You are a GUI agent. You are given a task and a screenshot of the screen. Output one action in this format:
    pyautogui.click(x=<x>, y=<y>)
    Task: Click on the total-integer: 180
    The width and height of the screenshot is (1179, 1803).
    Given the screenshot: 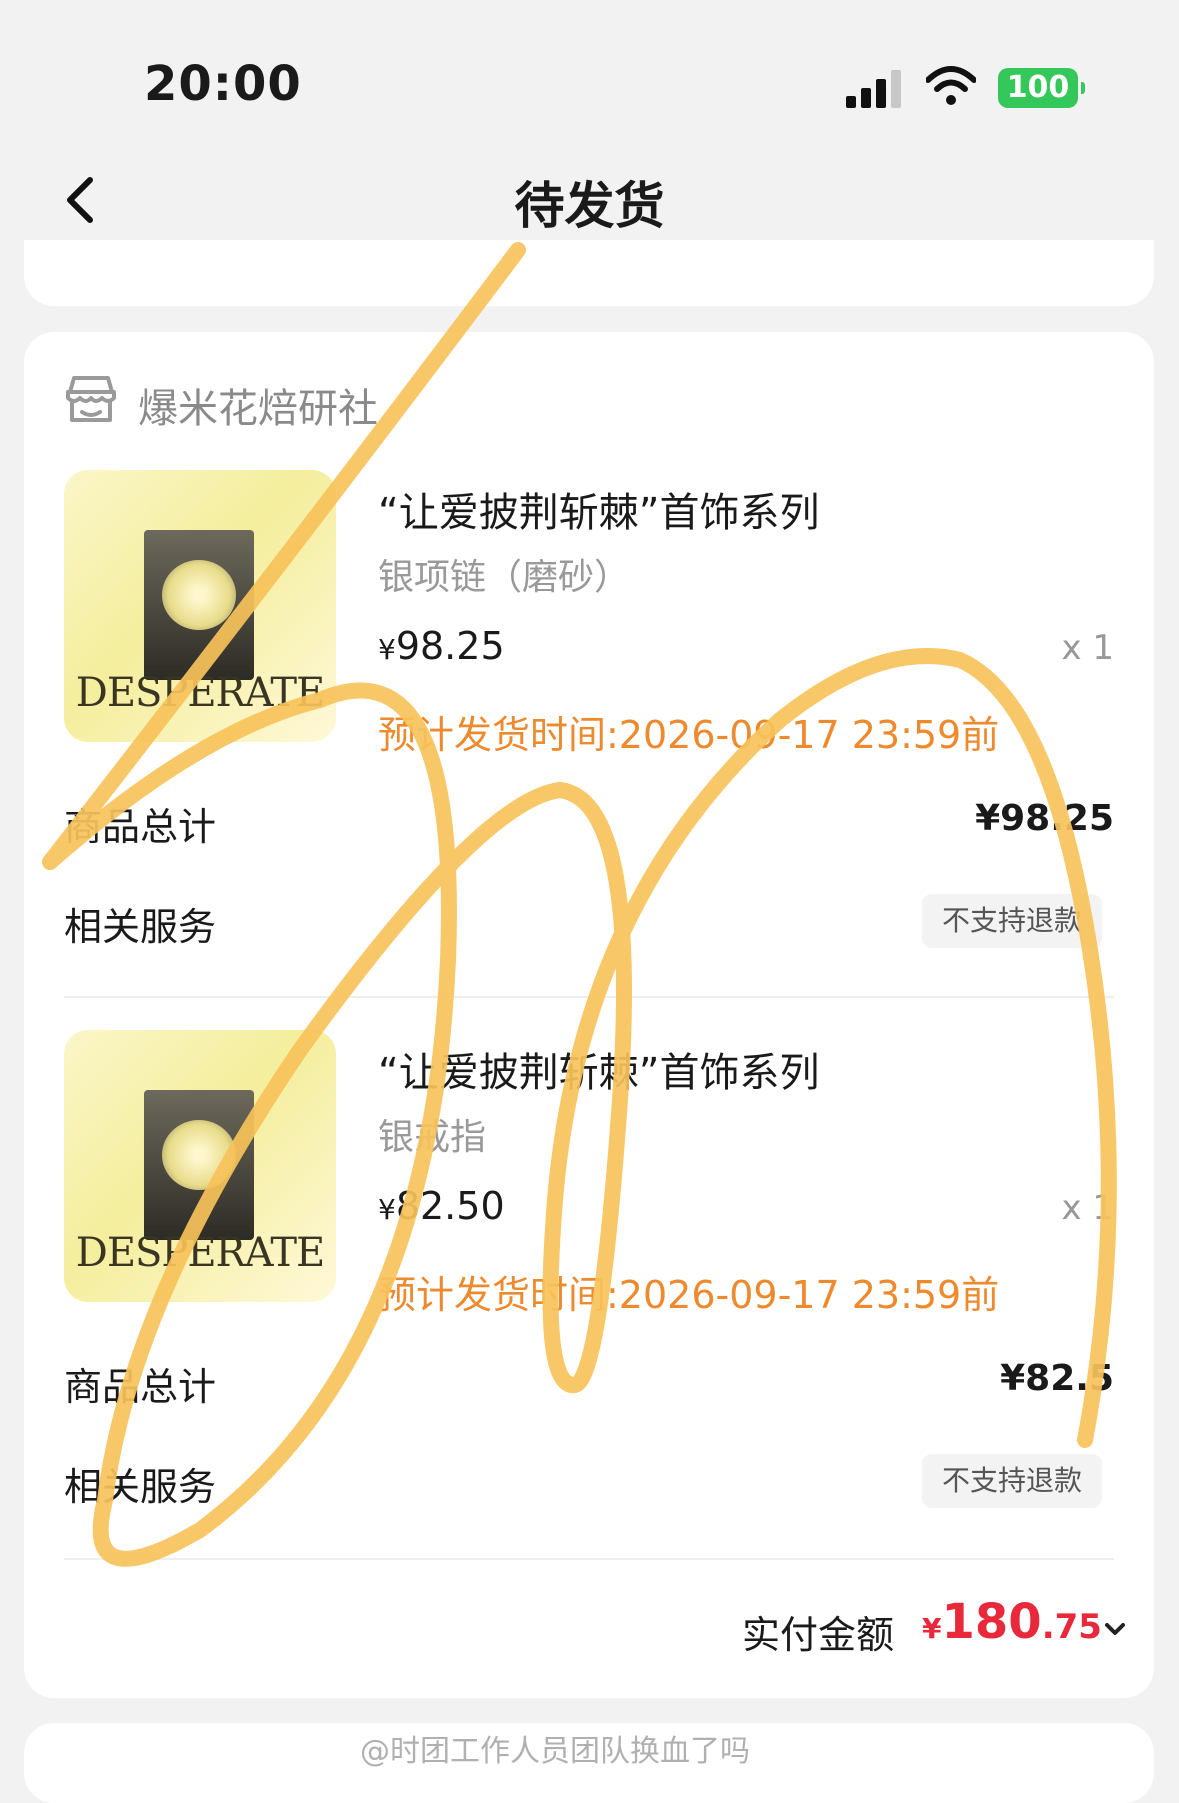 What is the action you would take?
    pyautogui.click(x=991, y=1622)
    